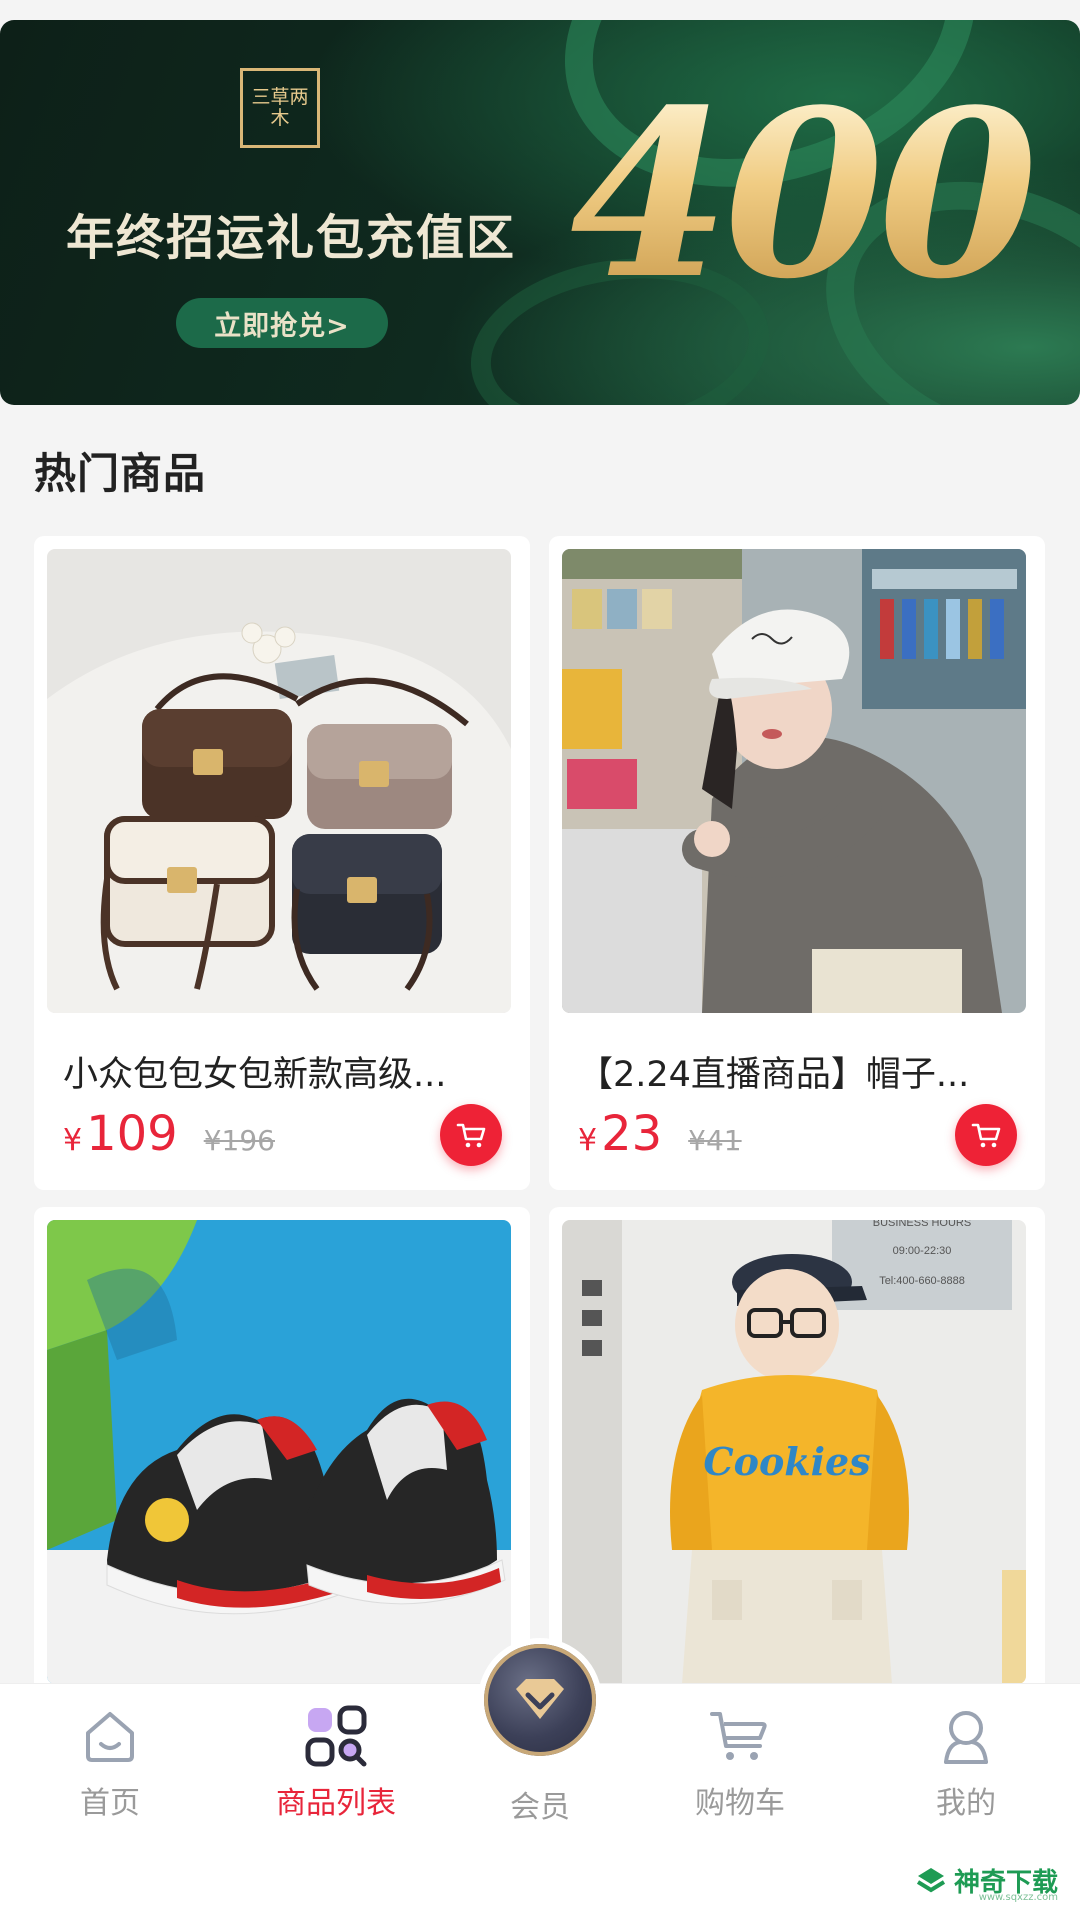 This screenshot has width=1080, height=1920. I want to click on tab-cart: 购物车, so click(740, 1763).